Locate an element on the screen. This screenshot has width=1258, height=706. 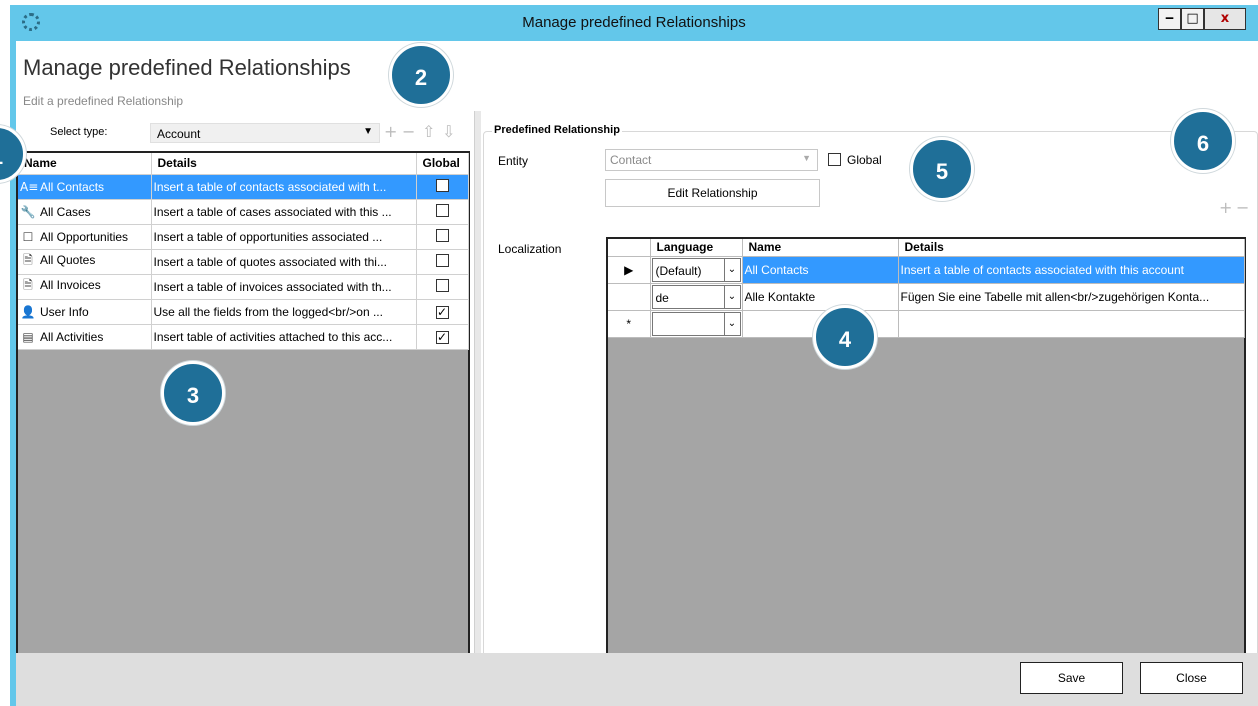
move-up-icon: ⇧ is located at coordinates (428, 131).